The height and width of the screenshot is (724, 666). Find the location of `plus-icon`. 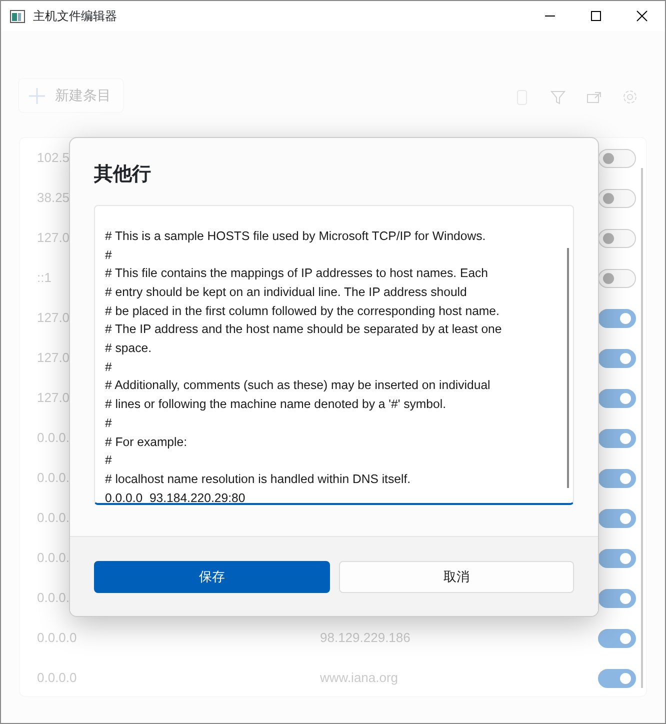

plus-icon is located at coordinates (37, 96).